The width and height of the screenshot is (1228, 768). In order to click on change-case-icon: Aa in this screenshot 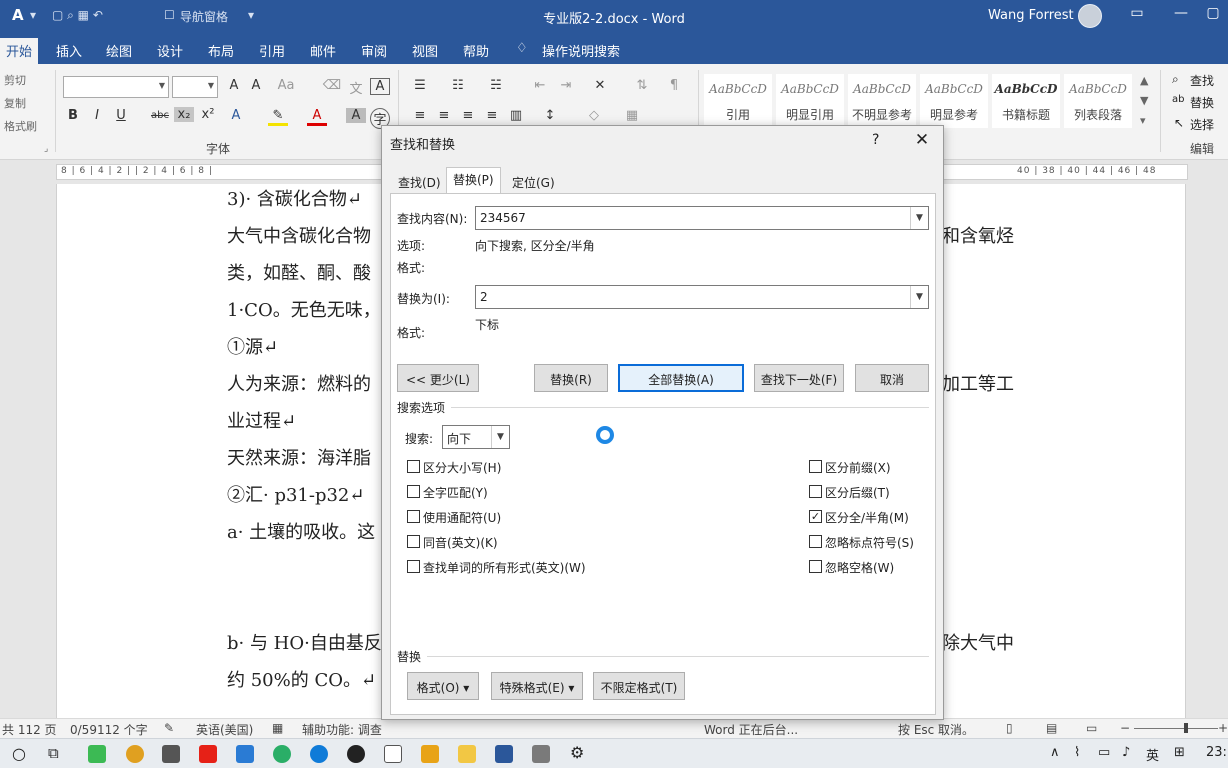, I will do `click(286, 85)`.